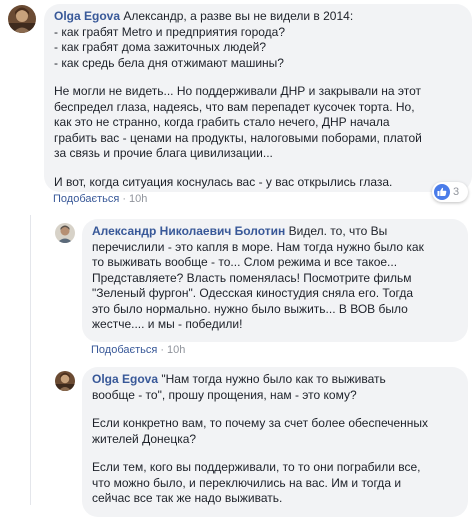 The image size is (475, 517). What do you see at coordinates (169, 62) in the screenshot?
I see `comment-text-line: - как средь бела дня отжимают машины?` at bounding box center [169, 62].